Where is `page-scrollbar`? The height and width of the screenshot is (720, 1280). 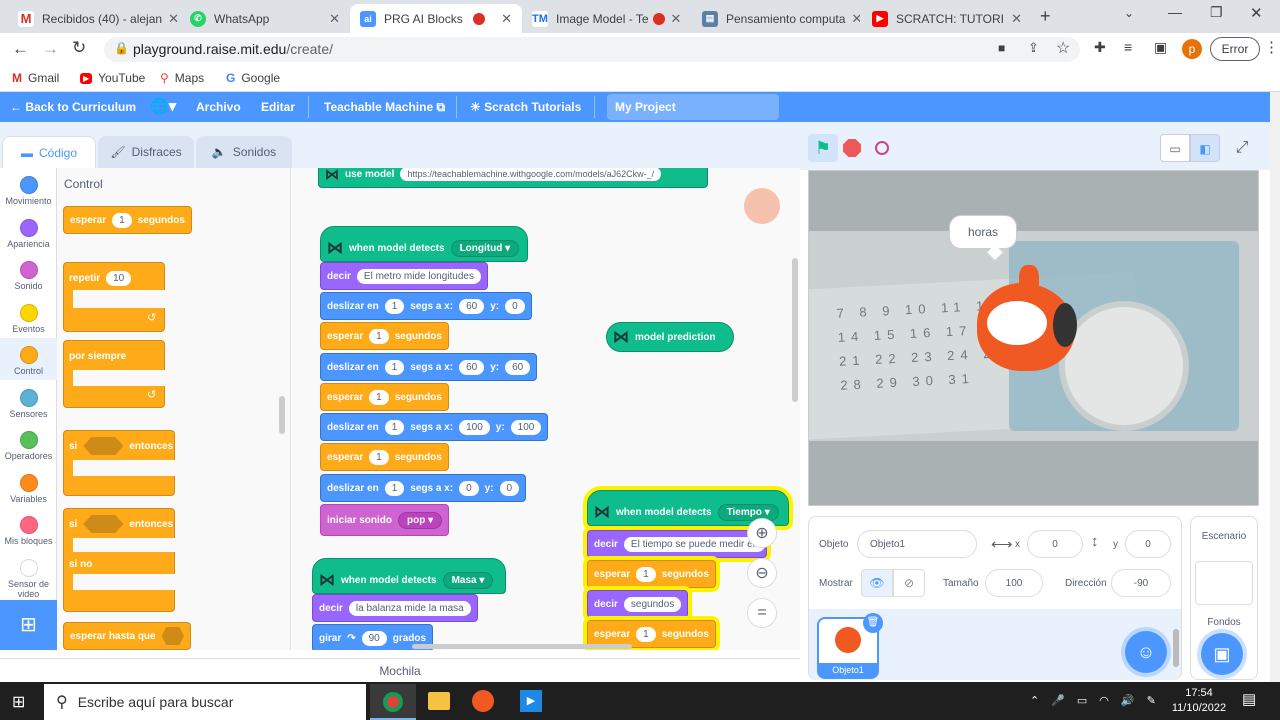
page-scrollbar is located at coordinates (1275, 387).